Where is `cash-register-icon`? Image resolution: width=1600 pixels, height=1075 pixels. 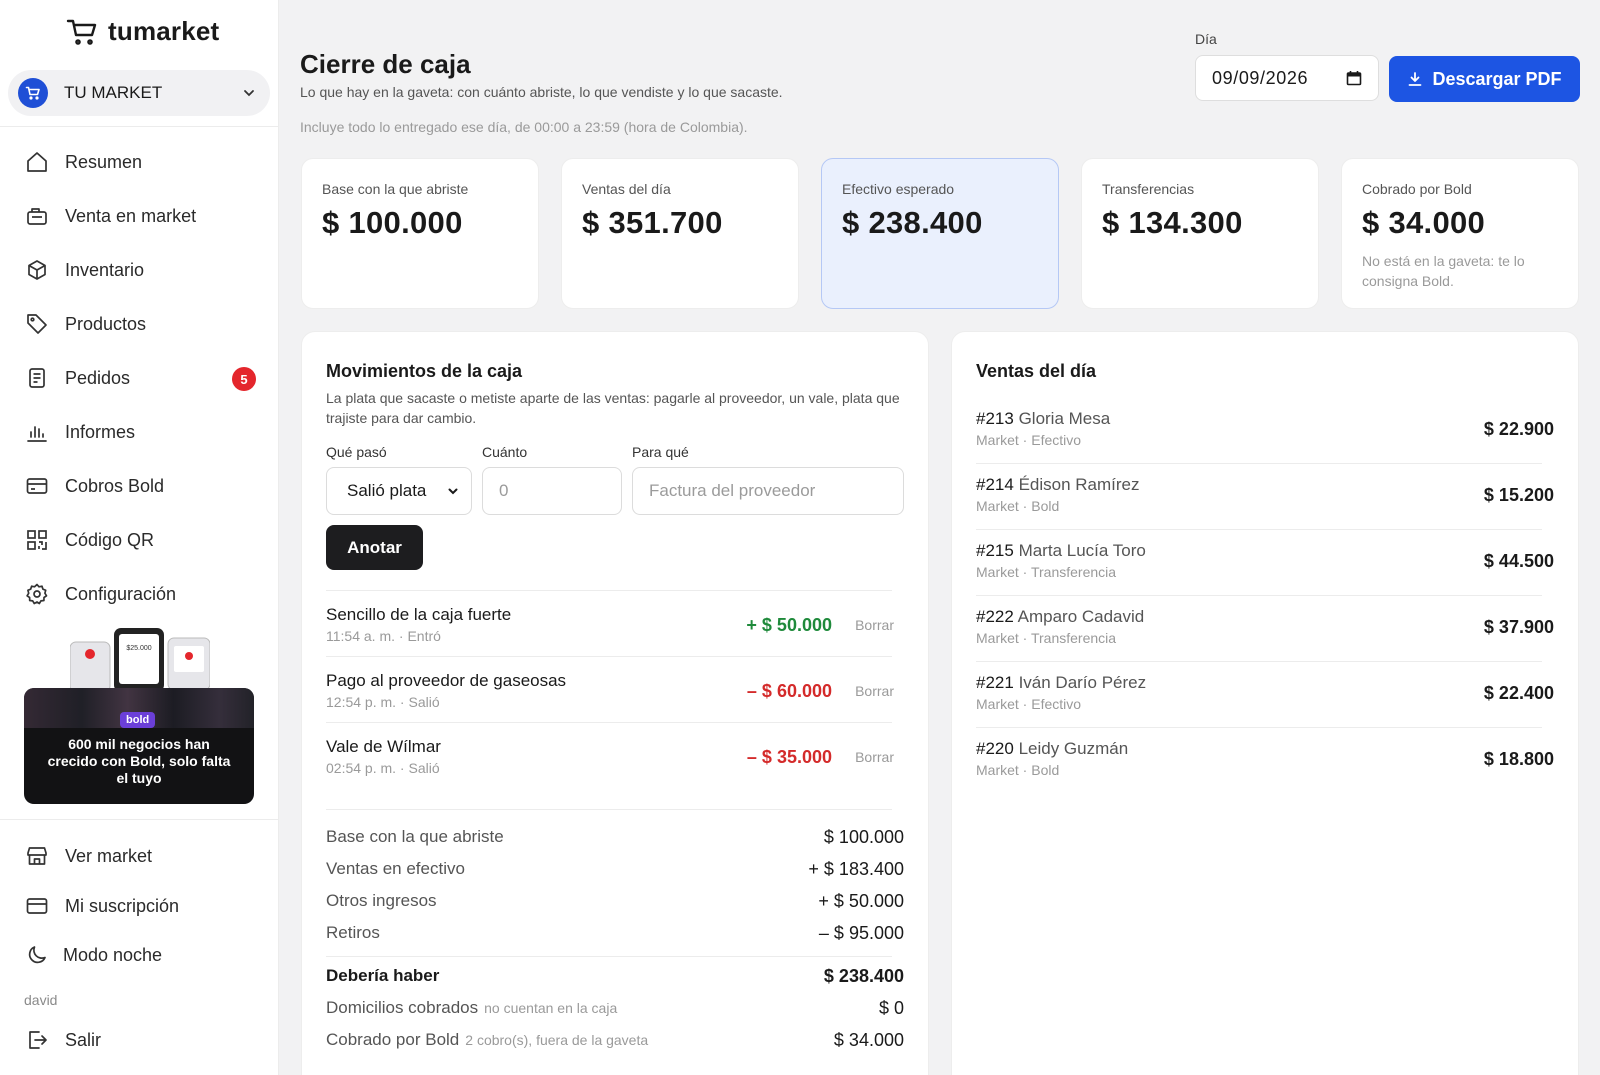 cash-register-icon is located at coordinates (37, 216).